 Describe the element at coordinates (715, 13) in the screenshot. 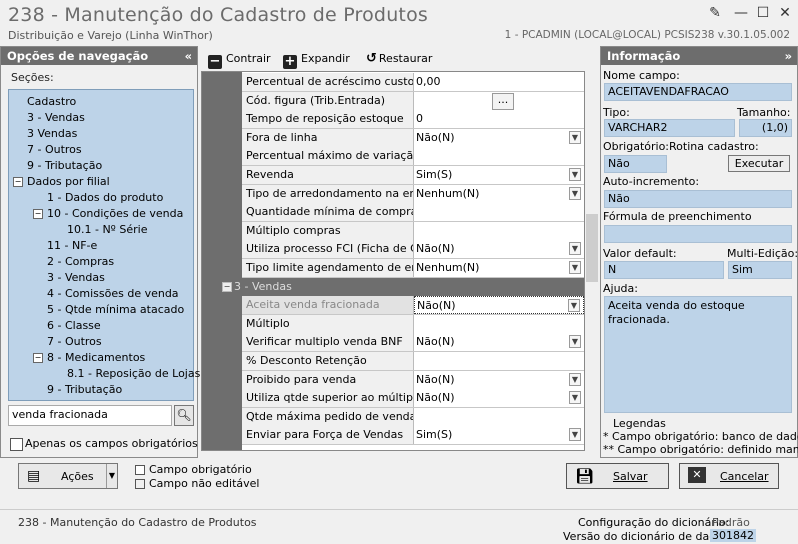

I see `edit-window-icon: ✎` at that location.